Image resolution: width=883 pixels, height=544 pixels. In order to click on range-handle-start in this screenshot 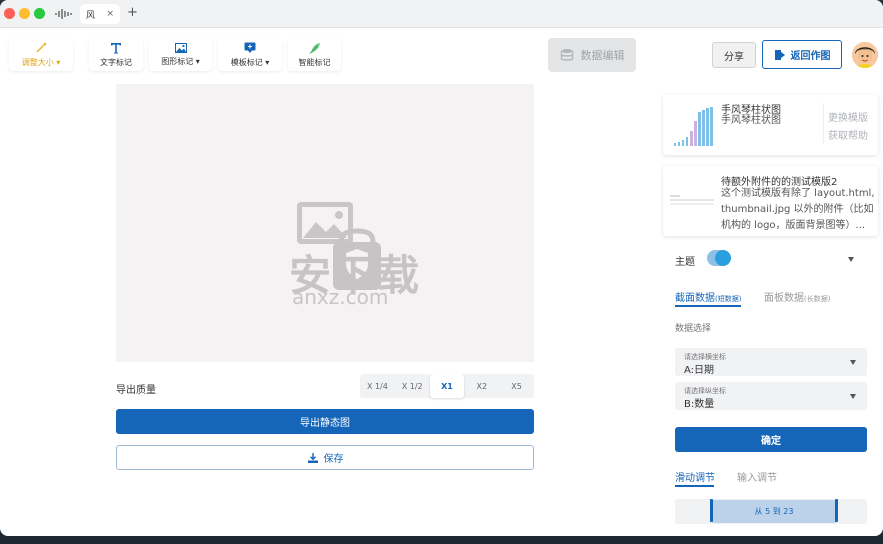, I will do `click(711, 510)`.